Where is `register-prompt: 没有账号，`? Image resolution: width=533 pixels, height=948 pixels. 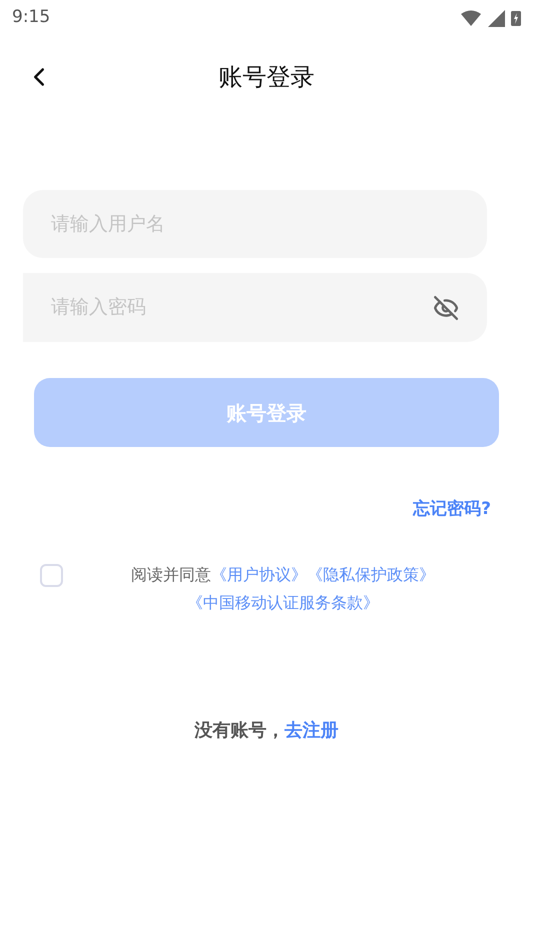
register-prompt: 没有账号， is located at coordinates (239, 730).